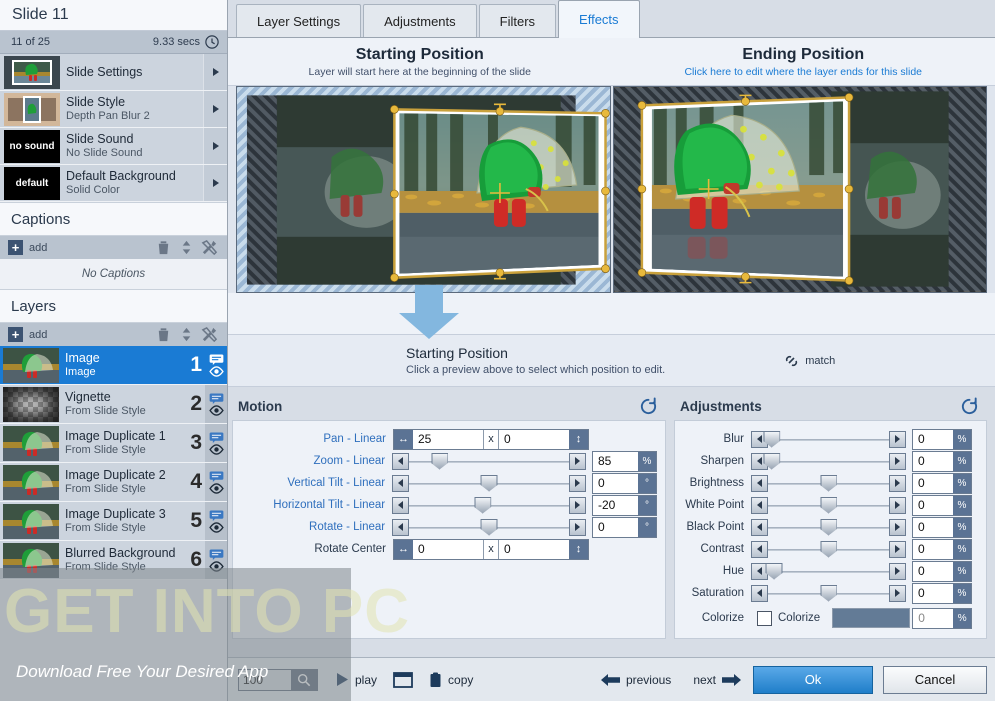 This screenshot has height=701, width=995. I want to click on pan-x-input, so click(448, 439).